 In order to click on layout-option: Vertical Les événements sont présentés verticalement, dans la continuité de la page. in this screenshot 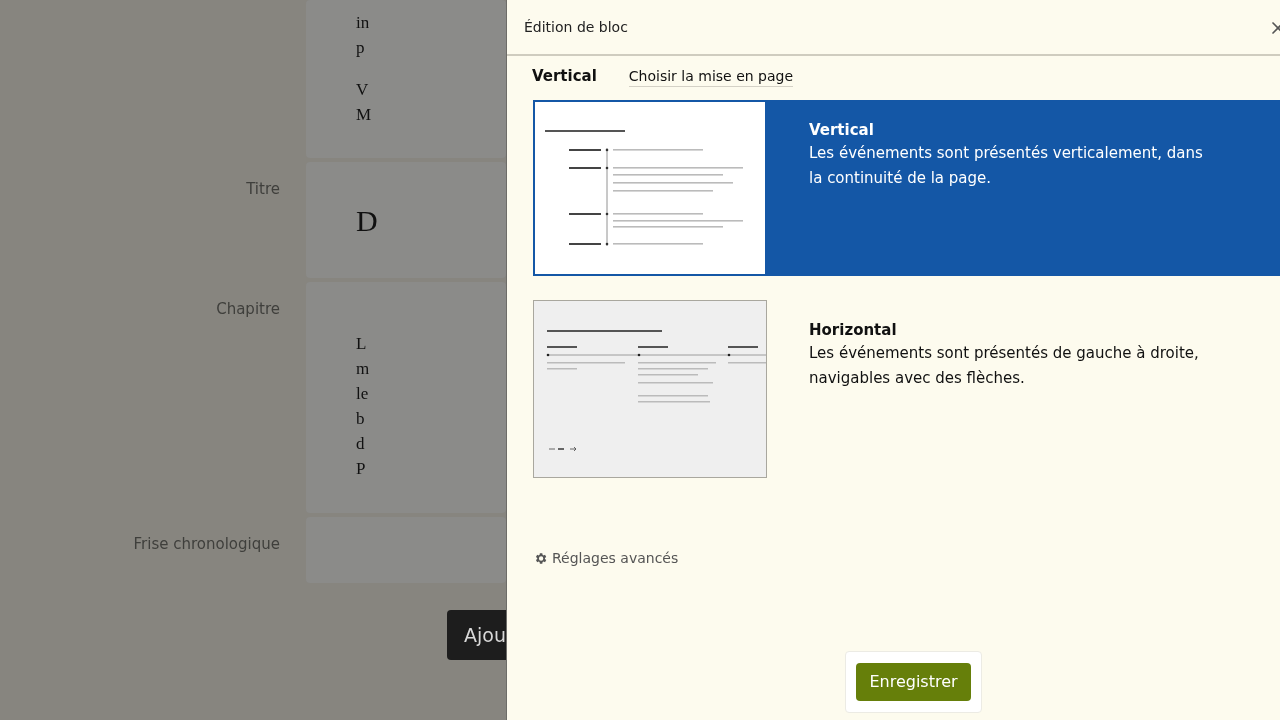, I will do `click(906, 188)`.